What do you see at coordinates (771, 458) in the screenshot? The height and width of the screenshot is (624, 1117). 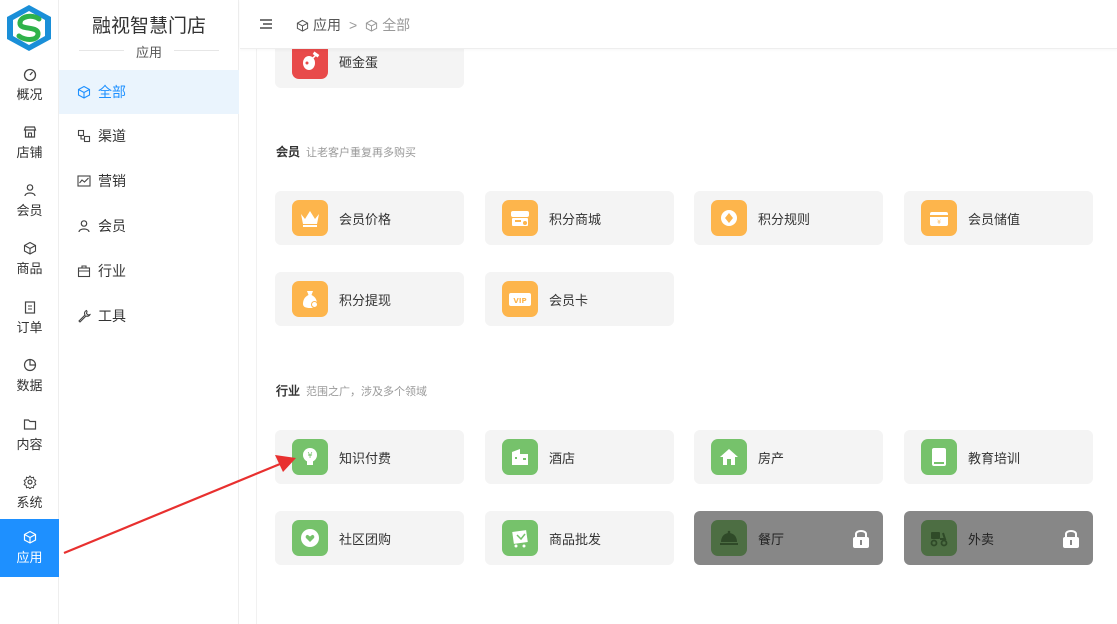 I see `app-card-label: 房产` at bounding box center [771, 458].